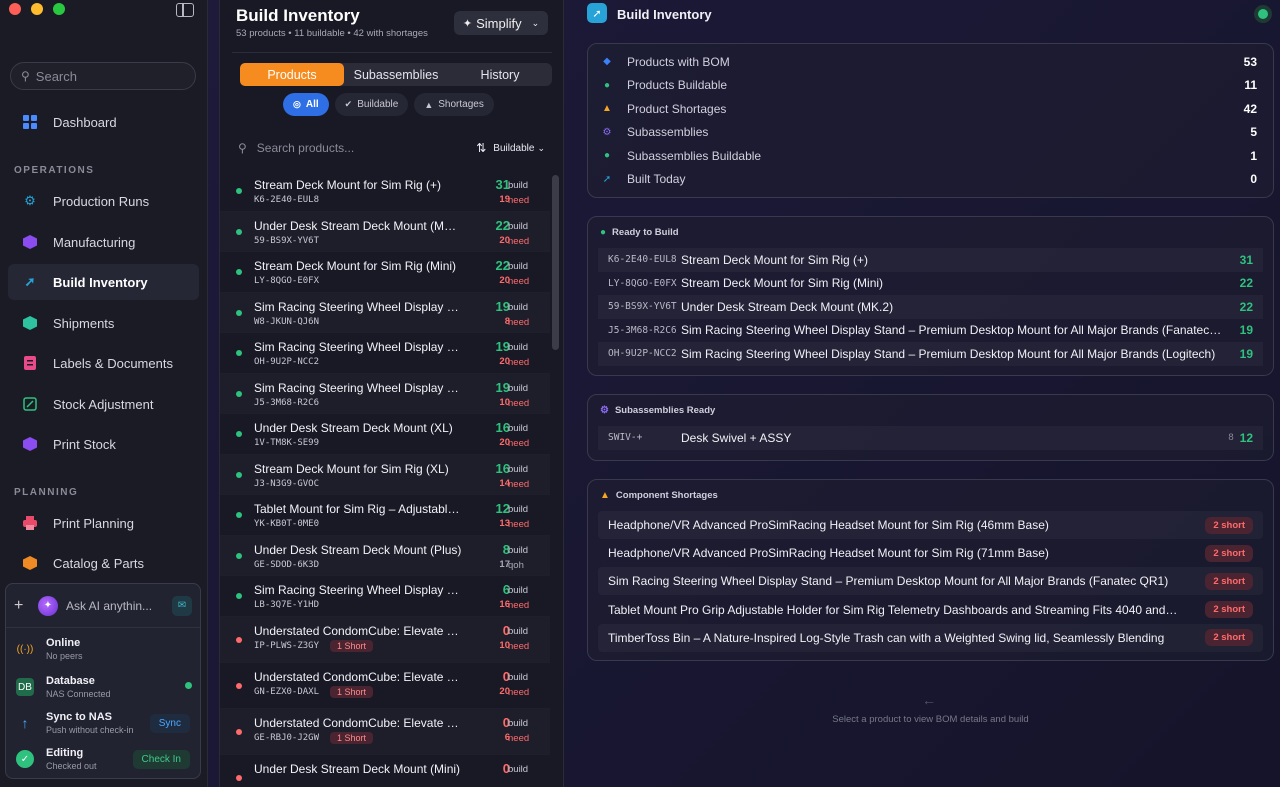 The height and width of the screenshot is (787, 1280). Describe the element at coordinates (23, 606) in the screenshot. I see `plus-icon: +` at that location.